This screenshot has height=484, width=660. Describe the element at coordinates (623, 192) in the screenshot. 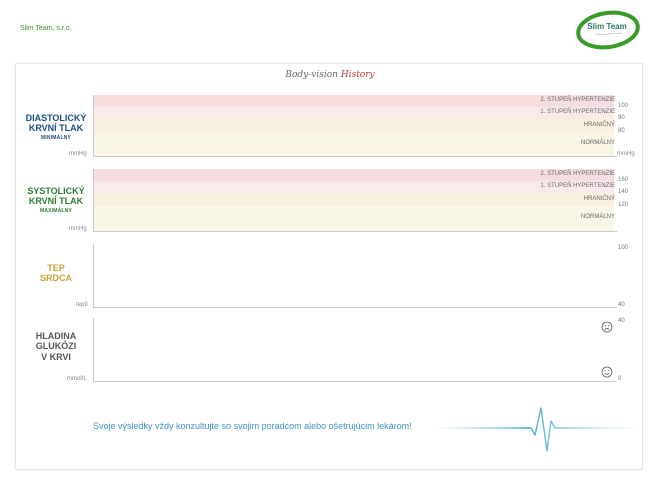

I see `systolic-tick-140: 140` at that location.